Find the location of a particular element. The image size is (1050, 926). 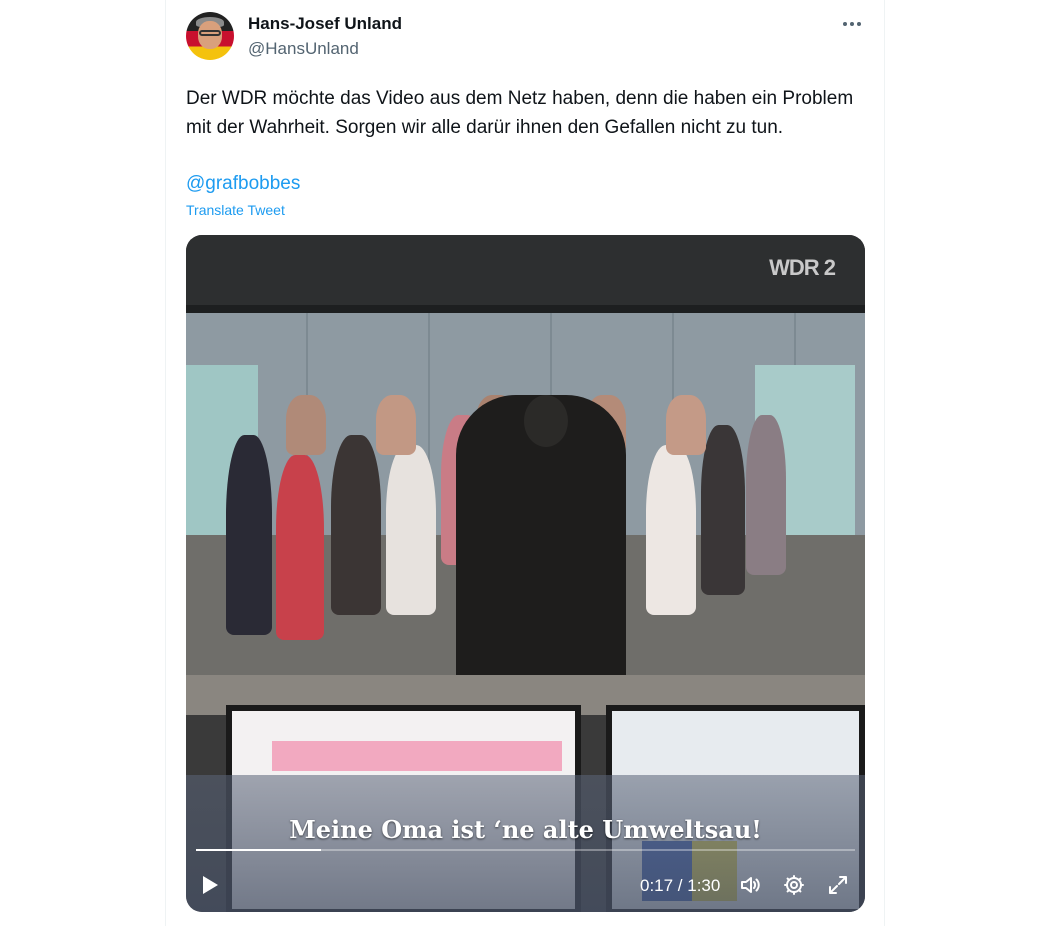

volume-icon is located at coordinates (750, 885).